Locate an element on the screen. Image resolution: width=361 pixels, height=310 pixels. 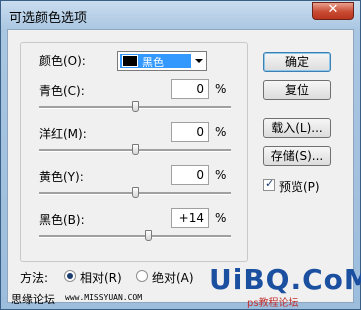
preview-label: 预览(P) is located at coordinates (299, 187).